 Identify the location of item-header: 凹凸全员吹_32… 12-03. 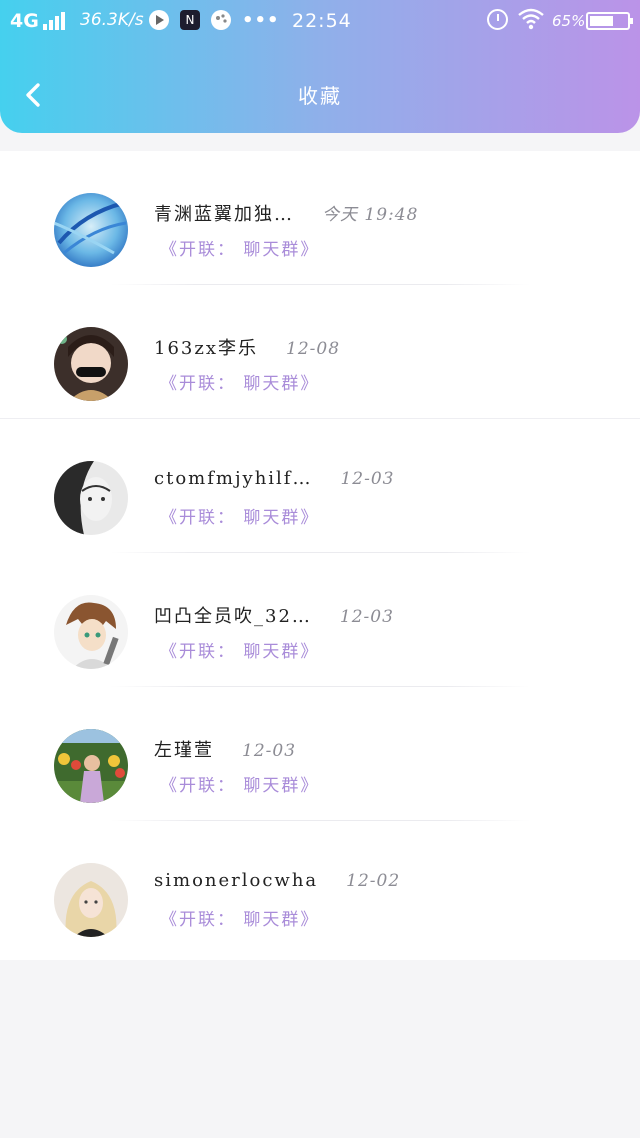
(274, 615).